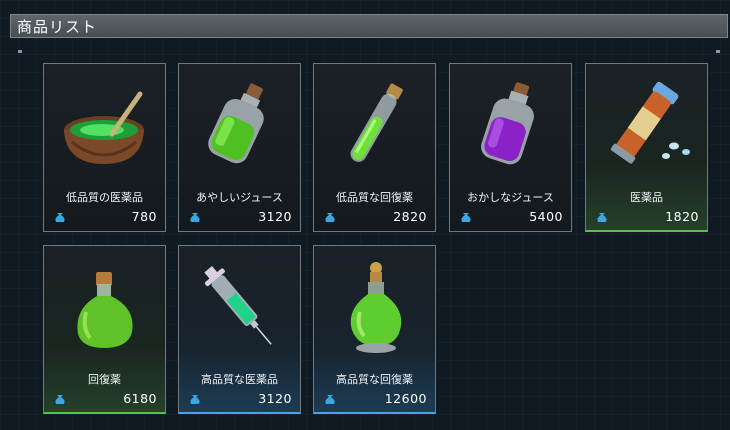 Image resolution: width=730 pixels, height=430 pixels. I want to click on shop-item-card: 高品質な医薬品 3120, so click(239, 329).